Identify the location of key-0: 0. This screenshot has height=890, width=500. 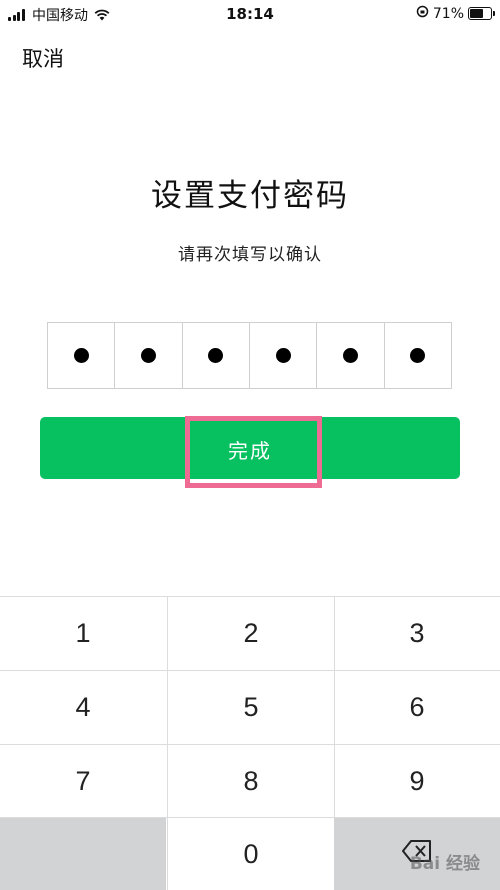
(251, 854).